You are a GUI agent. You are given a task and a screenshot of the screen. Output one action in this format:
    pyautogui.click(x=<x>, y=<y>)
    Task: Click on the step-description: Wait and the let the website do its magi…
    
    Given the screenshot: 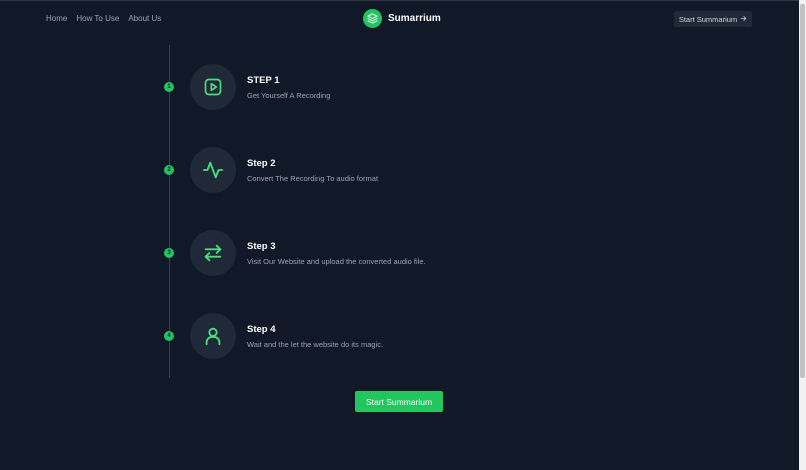 What is the action you would take?
    pyautogui.click(x=315, y=344)
    